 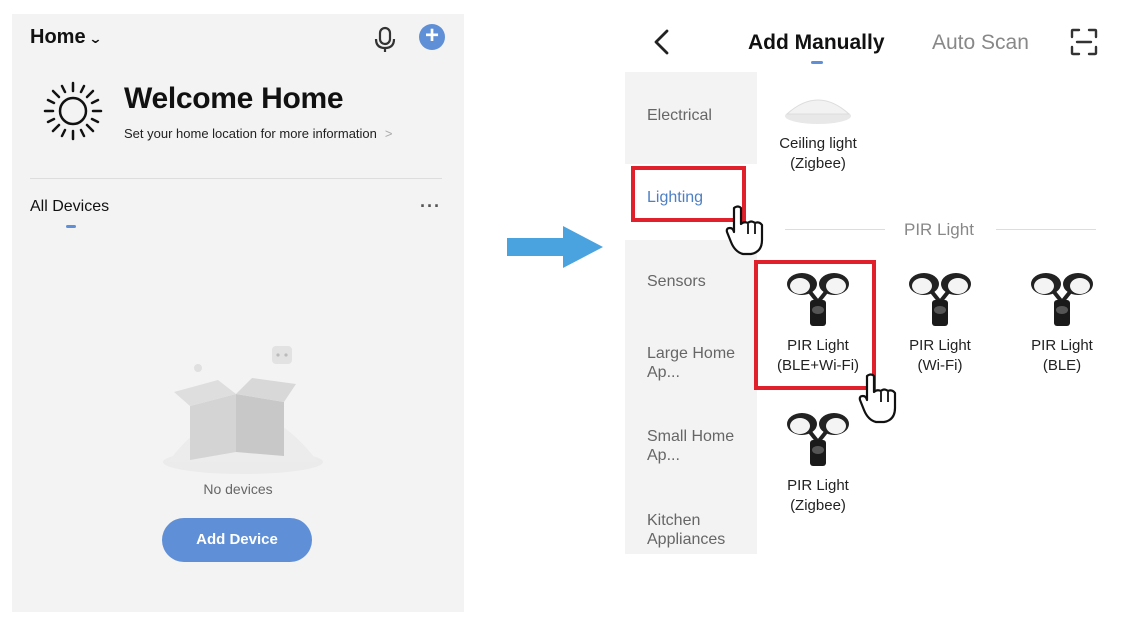 What do you see at coordinates (69, 207) in the screenshot?
I see `tab-all-devices: All Devices` at bounding box center [69, 207].